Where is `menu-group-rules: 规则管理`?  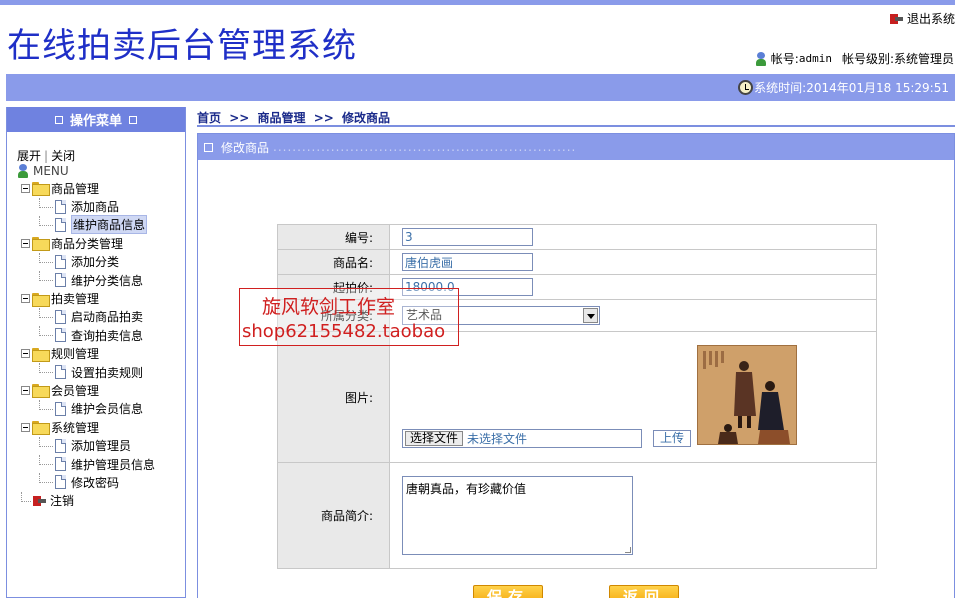 menu-group-rules: 规则管理 is located at coordinates (86, 354).